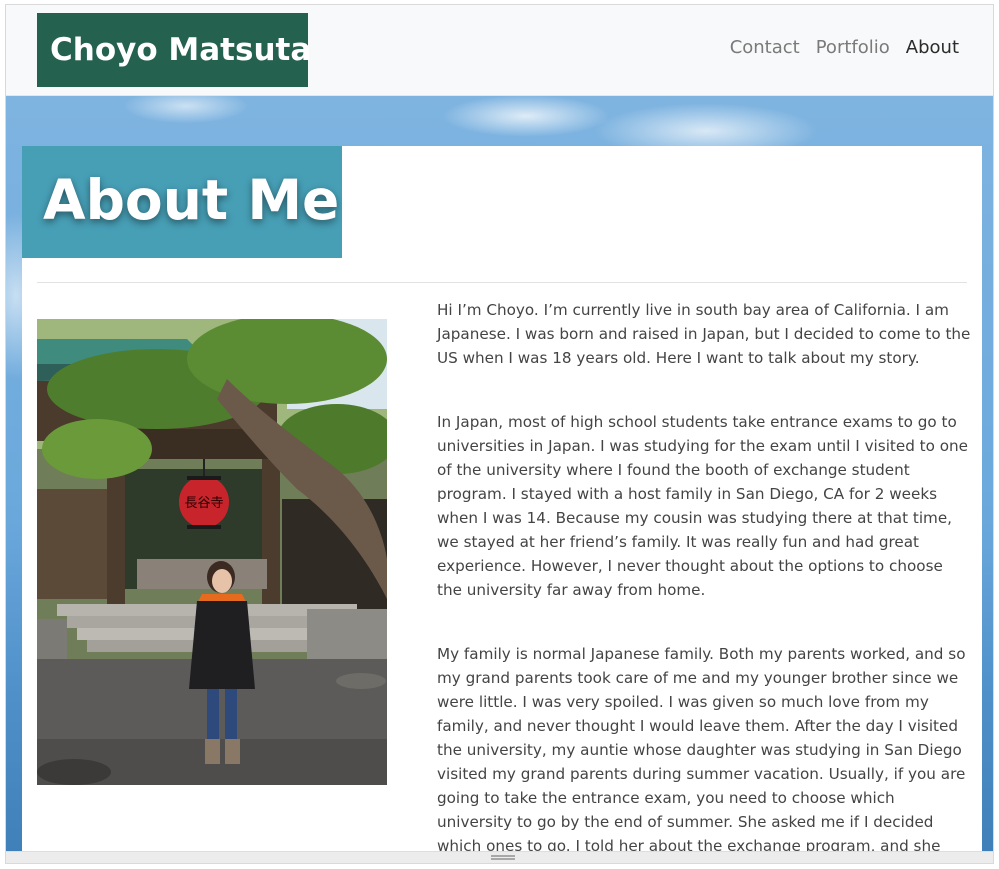 The height and width of the screenshot is (869, 999). What do you see at coordinates (174, 50) in the screenshot?
I see `site-brand: Choyo Matsuta` at bounding box center [174, 50].